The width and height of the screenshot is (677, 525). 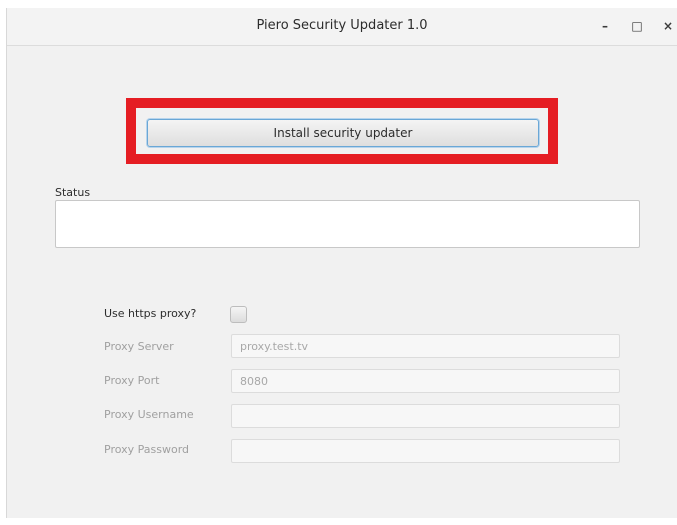 What do you see at coordinates (425, 381) in the screenshot?
I see `proxy-port-input` at bounding box center [425, 381].